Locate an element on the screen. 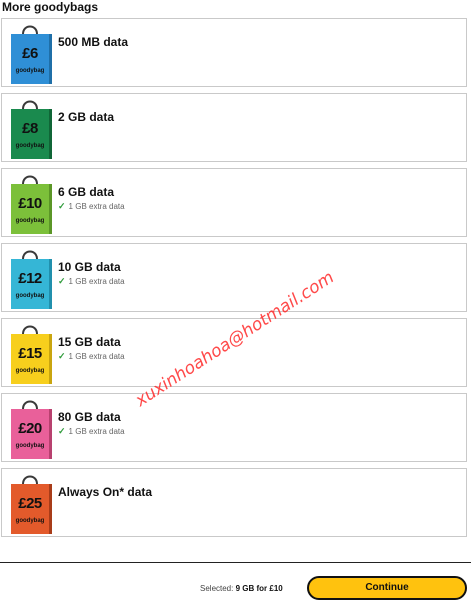 This screenshot has height=605, width=471. goodybag-bag-icon: £15 goodybag is located at coordinates (31, 353).